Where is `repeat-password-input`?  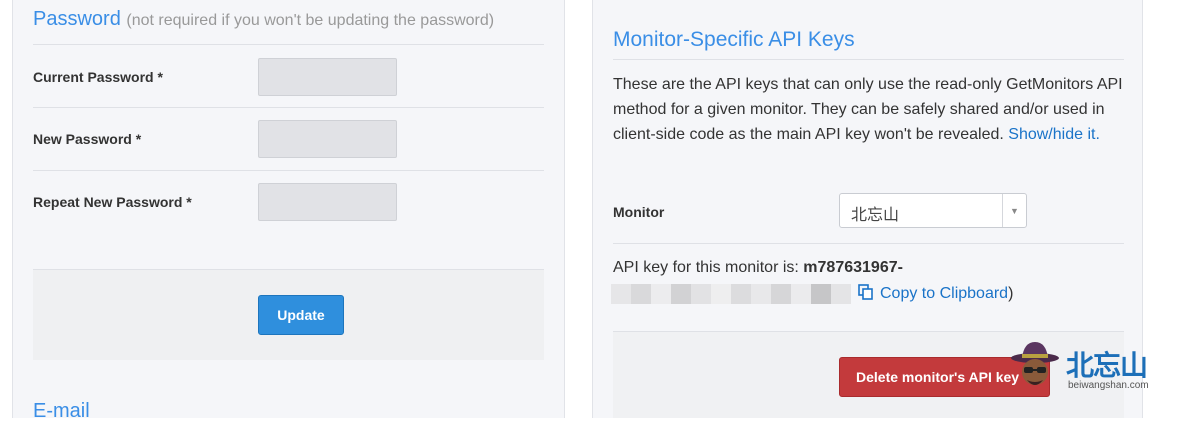 repeat-password-input is located at coordinates (327, 202).